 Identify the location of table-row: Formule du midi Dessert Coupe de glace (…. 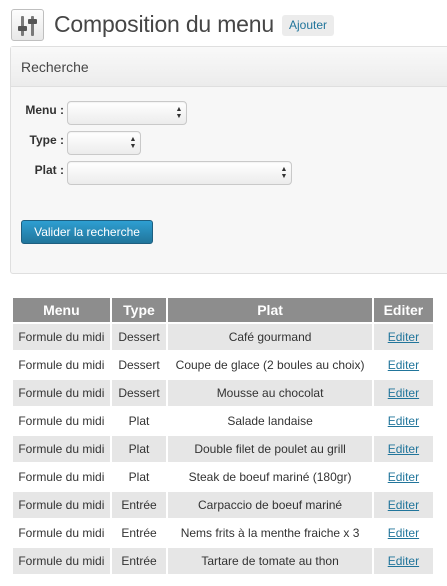
(223, 365).